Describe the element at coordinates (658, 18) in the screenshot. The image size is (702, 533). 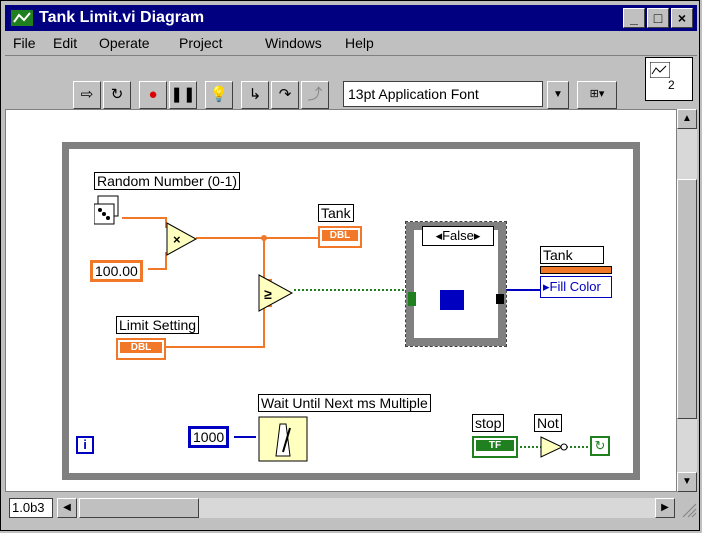
I see `maximize-button: □` at that location.